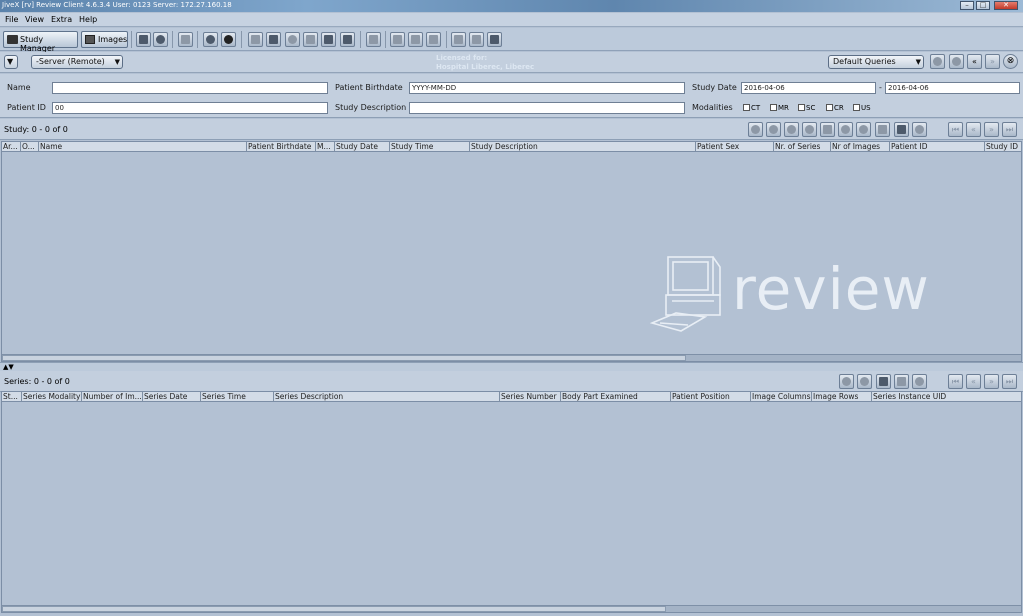  I want to click on series-col-header: Patient Position, so click(711, 396).